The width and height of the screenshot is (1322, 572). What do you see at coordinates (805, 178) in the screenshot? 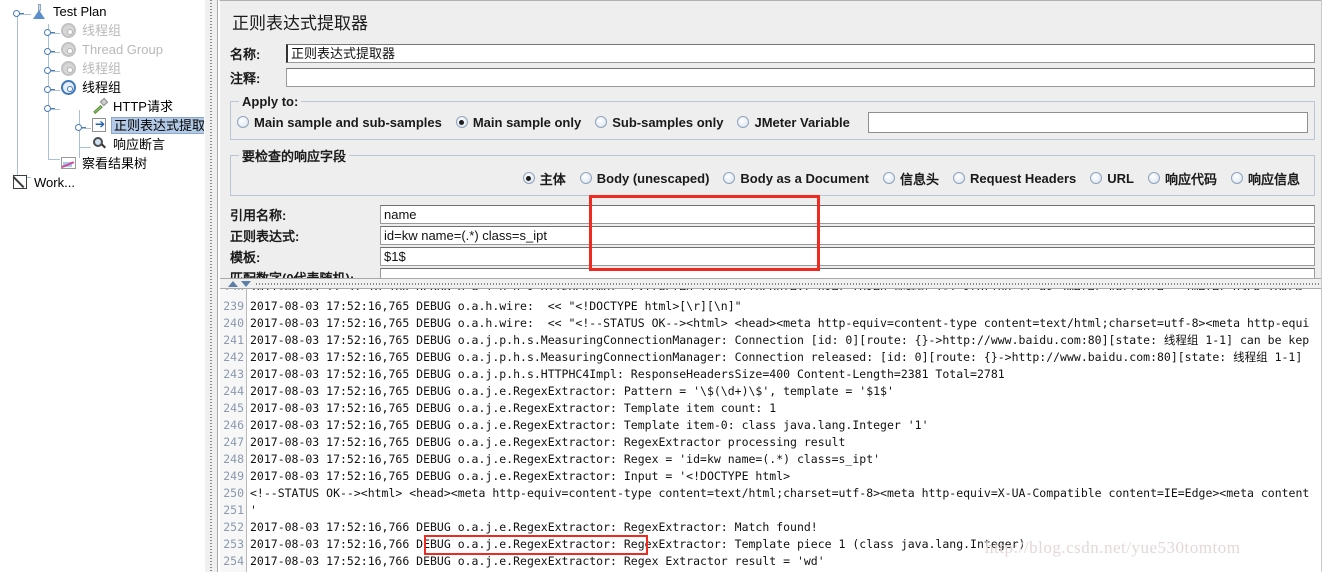
I see `radio-label: Body as a Document` at bounding box center [805, 178].